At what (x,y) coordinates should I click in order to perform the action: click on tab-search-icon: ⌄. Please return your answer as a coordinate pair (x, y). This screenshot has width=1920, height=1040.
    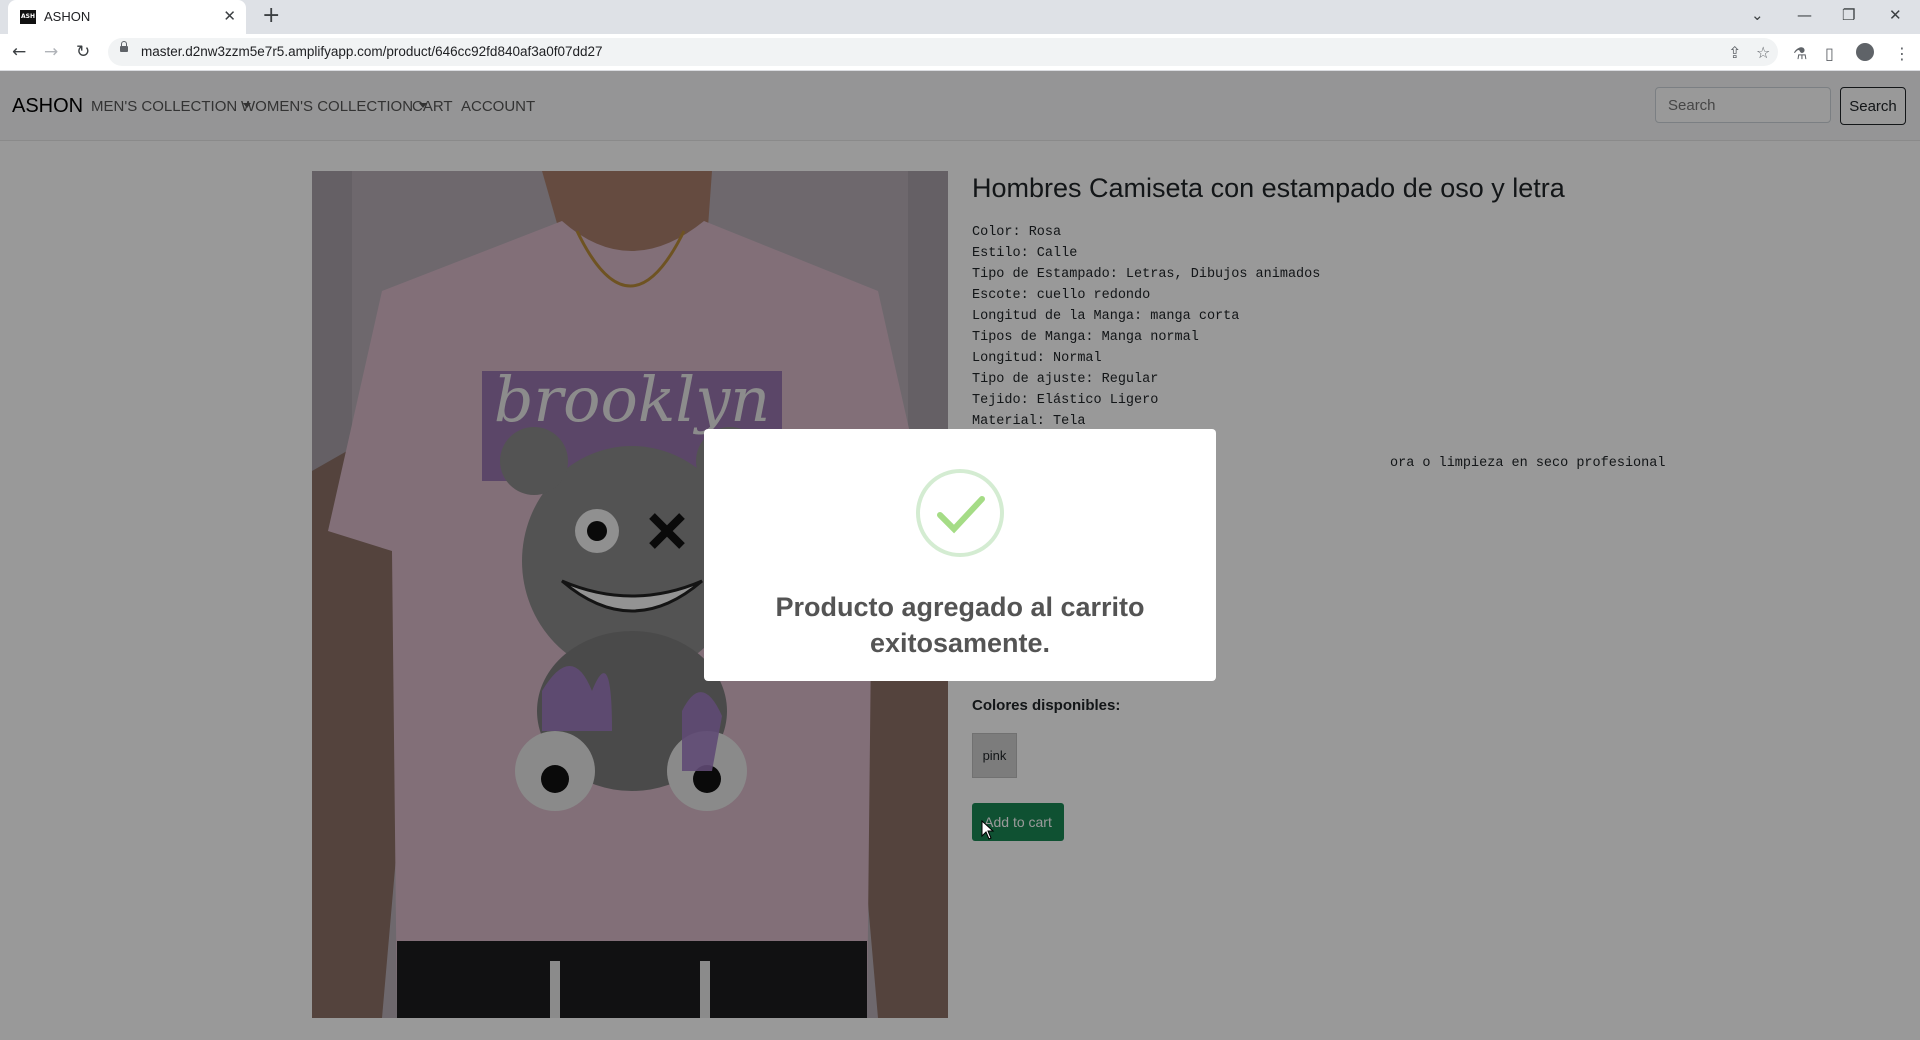
    Looking at the image, I should click on (1757, 15).